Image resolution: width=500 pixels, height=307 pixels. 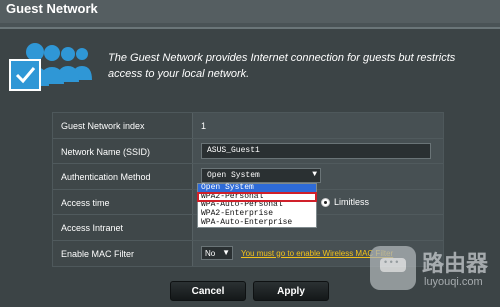 I want to click on auth-method-select: Open System ▼, so click(x=261, y=175).